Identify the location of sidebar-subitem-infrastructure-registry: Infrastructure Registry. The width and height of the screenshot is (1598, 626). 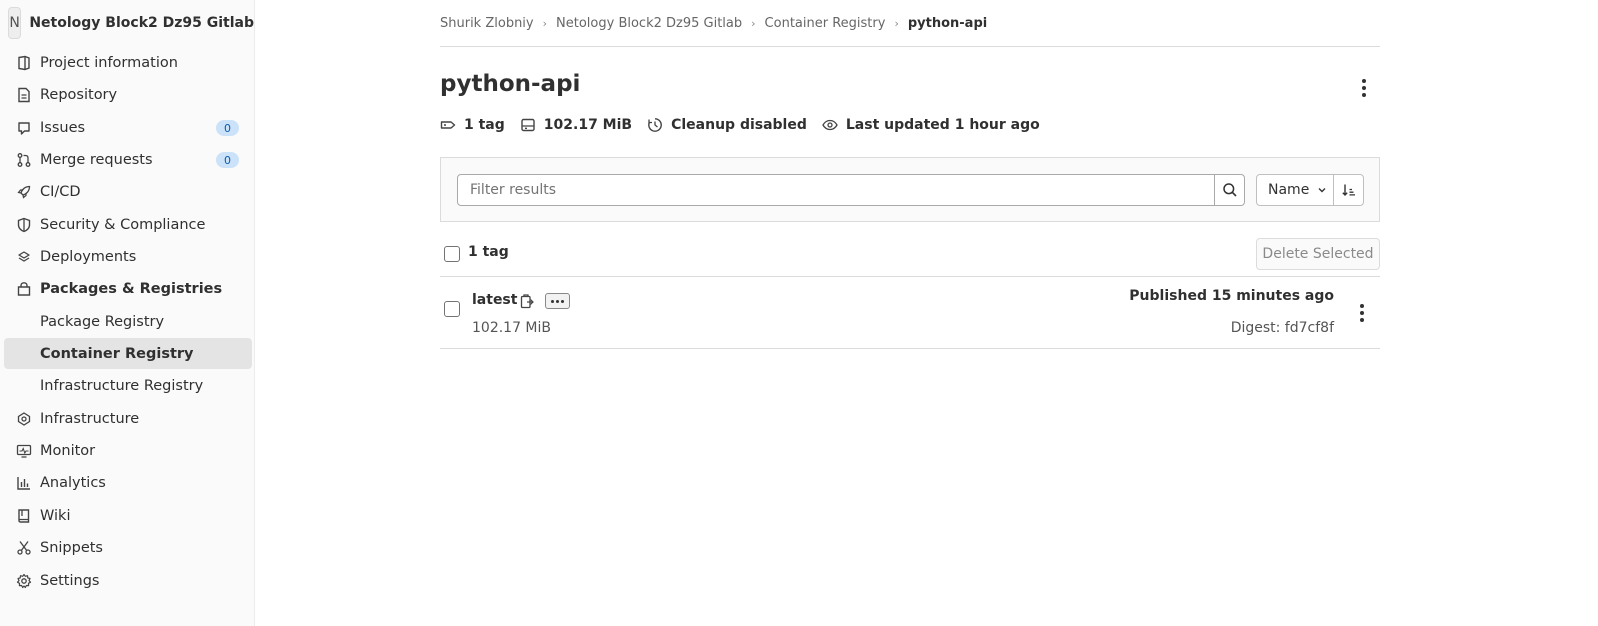
(128, 385).